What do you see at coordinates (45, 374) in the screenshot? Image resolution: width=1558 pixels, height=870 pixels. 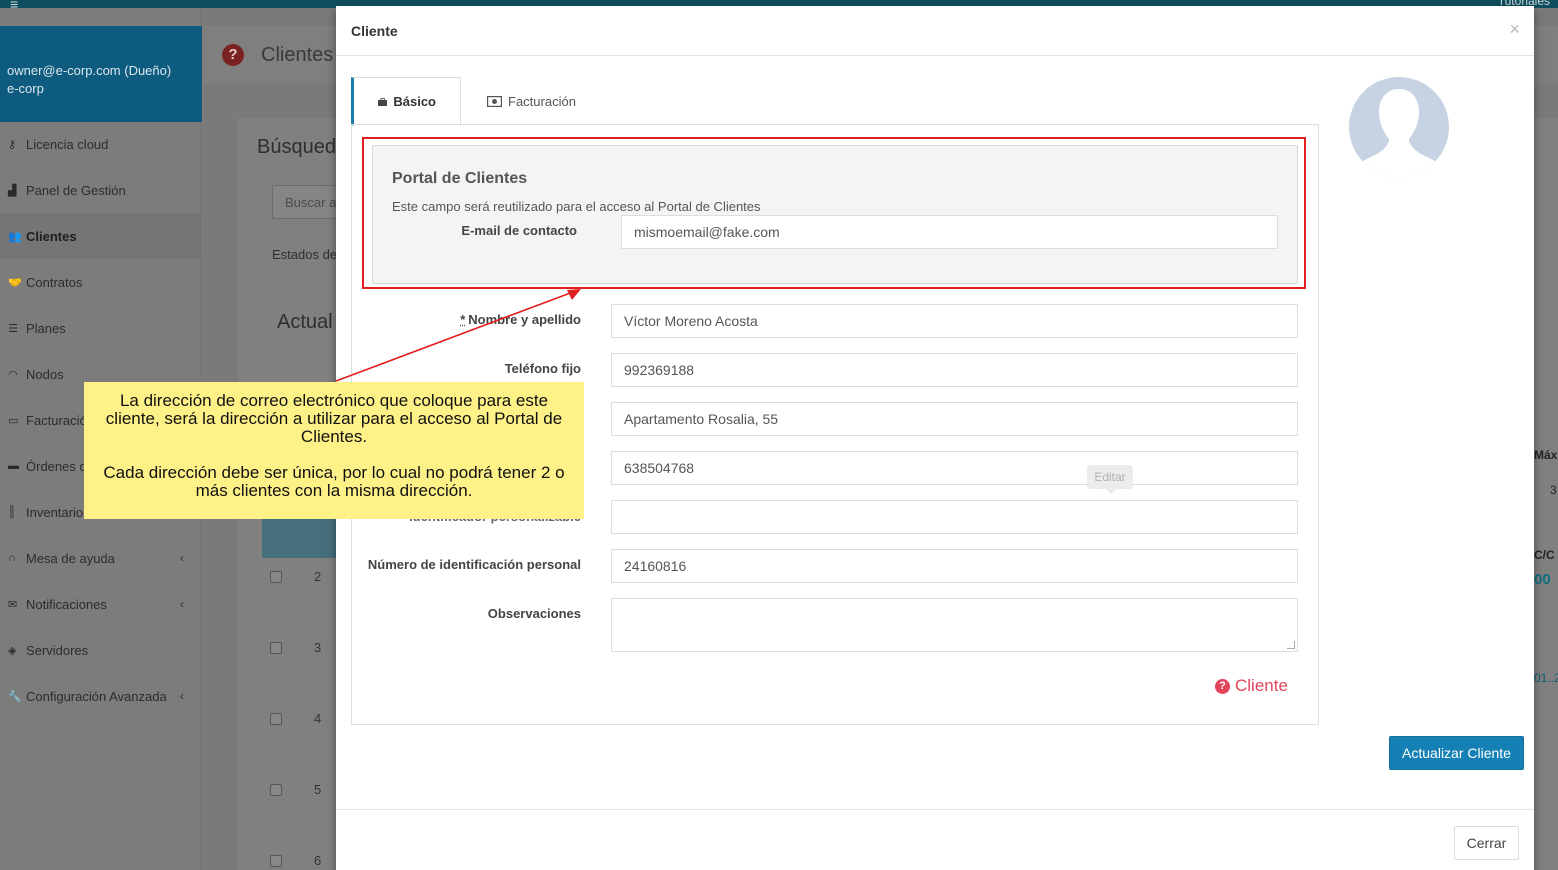 I see `sidebar-item-label: Nodos` at bounding box center [45, 374].